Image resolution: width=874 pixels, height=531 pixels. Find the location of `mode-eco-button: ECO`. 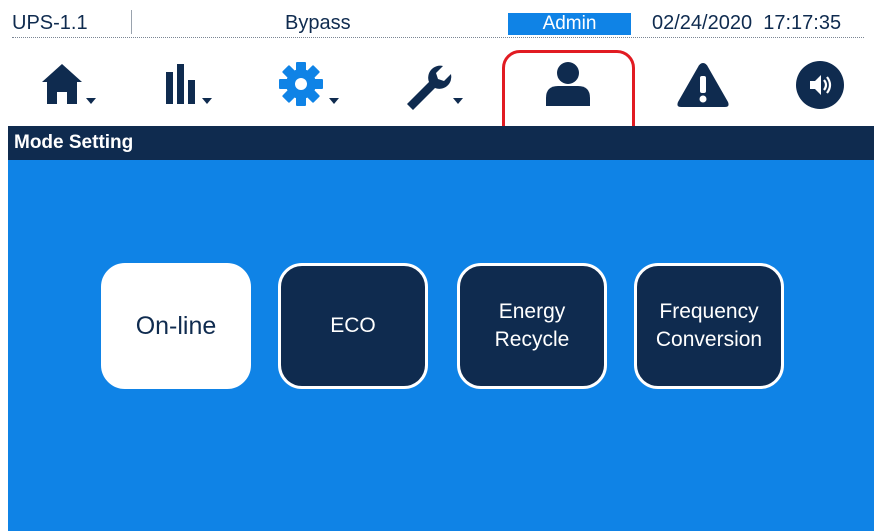

mode-eco-button: ECO is located at coordinates (353, 326).